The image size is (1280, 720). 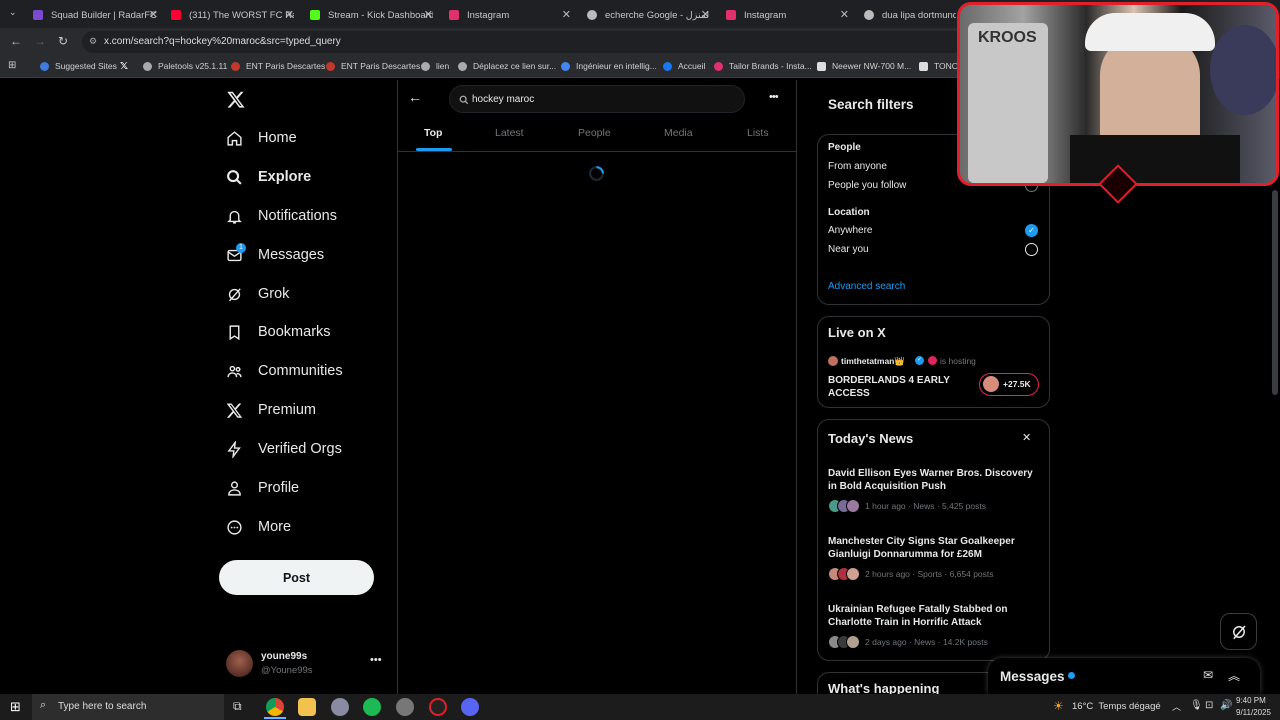 What do you see at coordinates (435, 66) in the screenshot?
I see `bookmark-lien: lien` at bounding box center [435, 66].